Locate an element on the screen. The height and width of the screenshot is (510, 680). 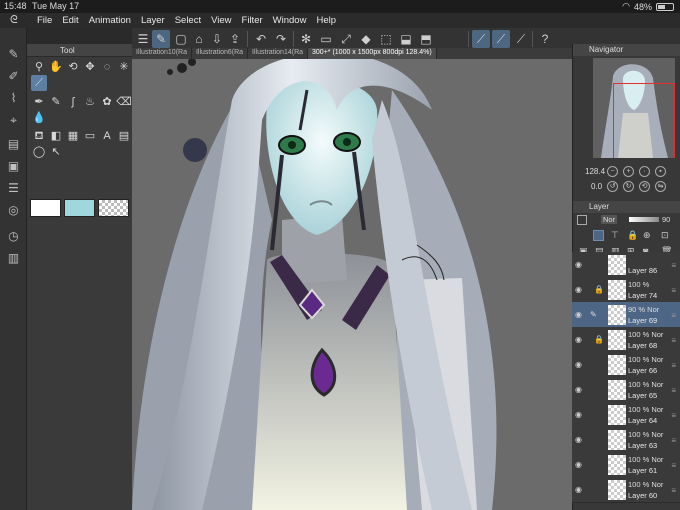
layer-options-icon: ⊡ is located at coordinates (665, 235).